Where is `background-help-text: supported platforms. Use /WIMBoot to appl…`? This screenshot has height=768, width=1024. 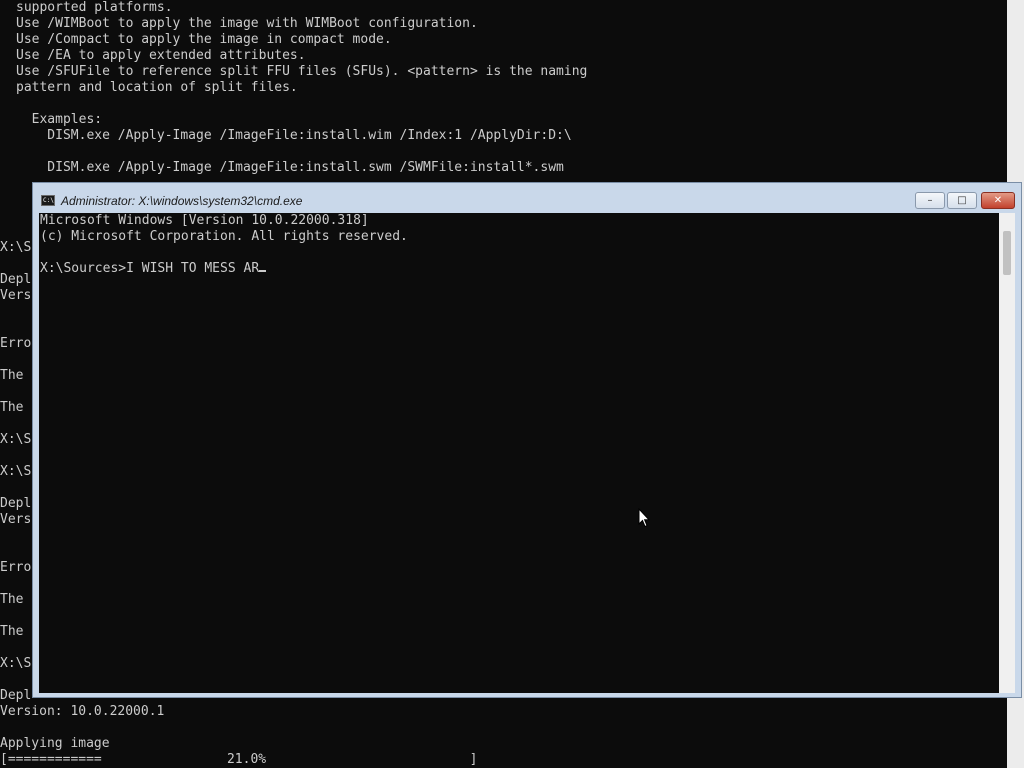 background-help-text: supported platforms. Use /WIMBoot to appl… is located at coordinates (301, 88).